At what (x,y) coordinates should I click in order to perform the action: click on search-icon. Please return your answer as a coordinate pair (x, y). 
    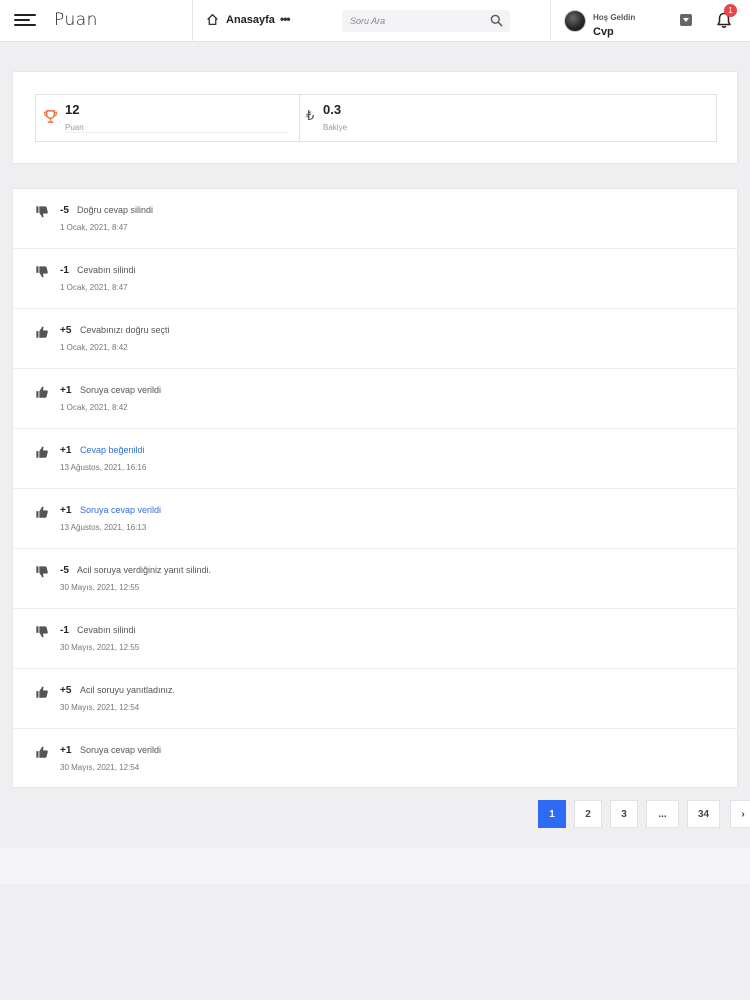
    Looking at the image, I should click on (496, 20).